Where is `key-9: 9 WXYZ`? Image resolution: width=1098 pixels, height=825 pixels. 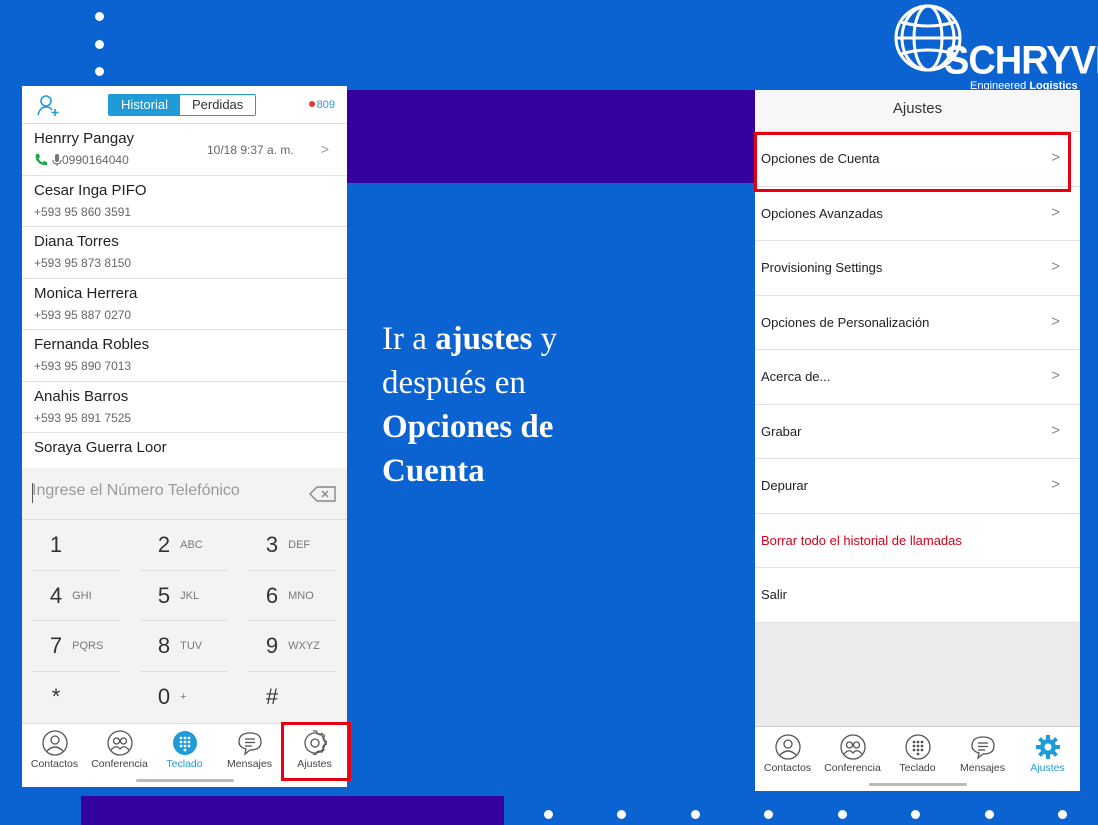 key-9: 9 WXYZ is located at coordinates (292, 646).